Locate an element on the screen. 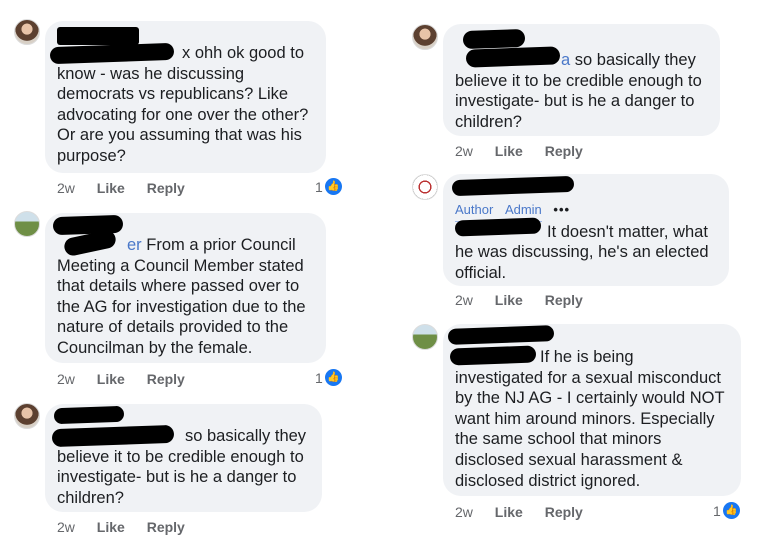  comment-text-line: Or are you assuming that was his is located at coordinates (179, 135).